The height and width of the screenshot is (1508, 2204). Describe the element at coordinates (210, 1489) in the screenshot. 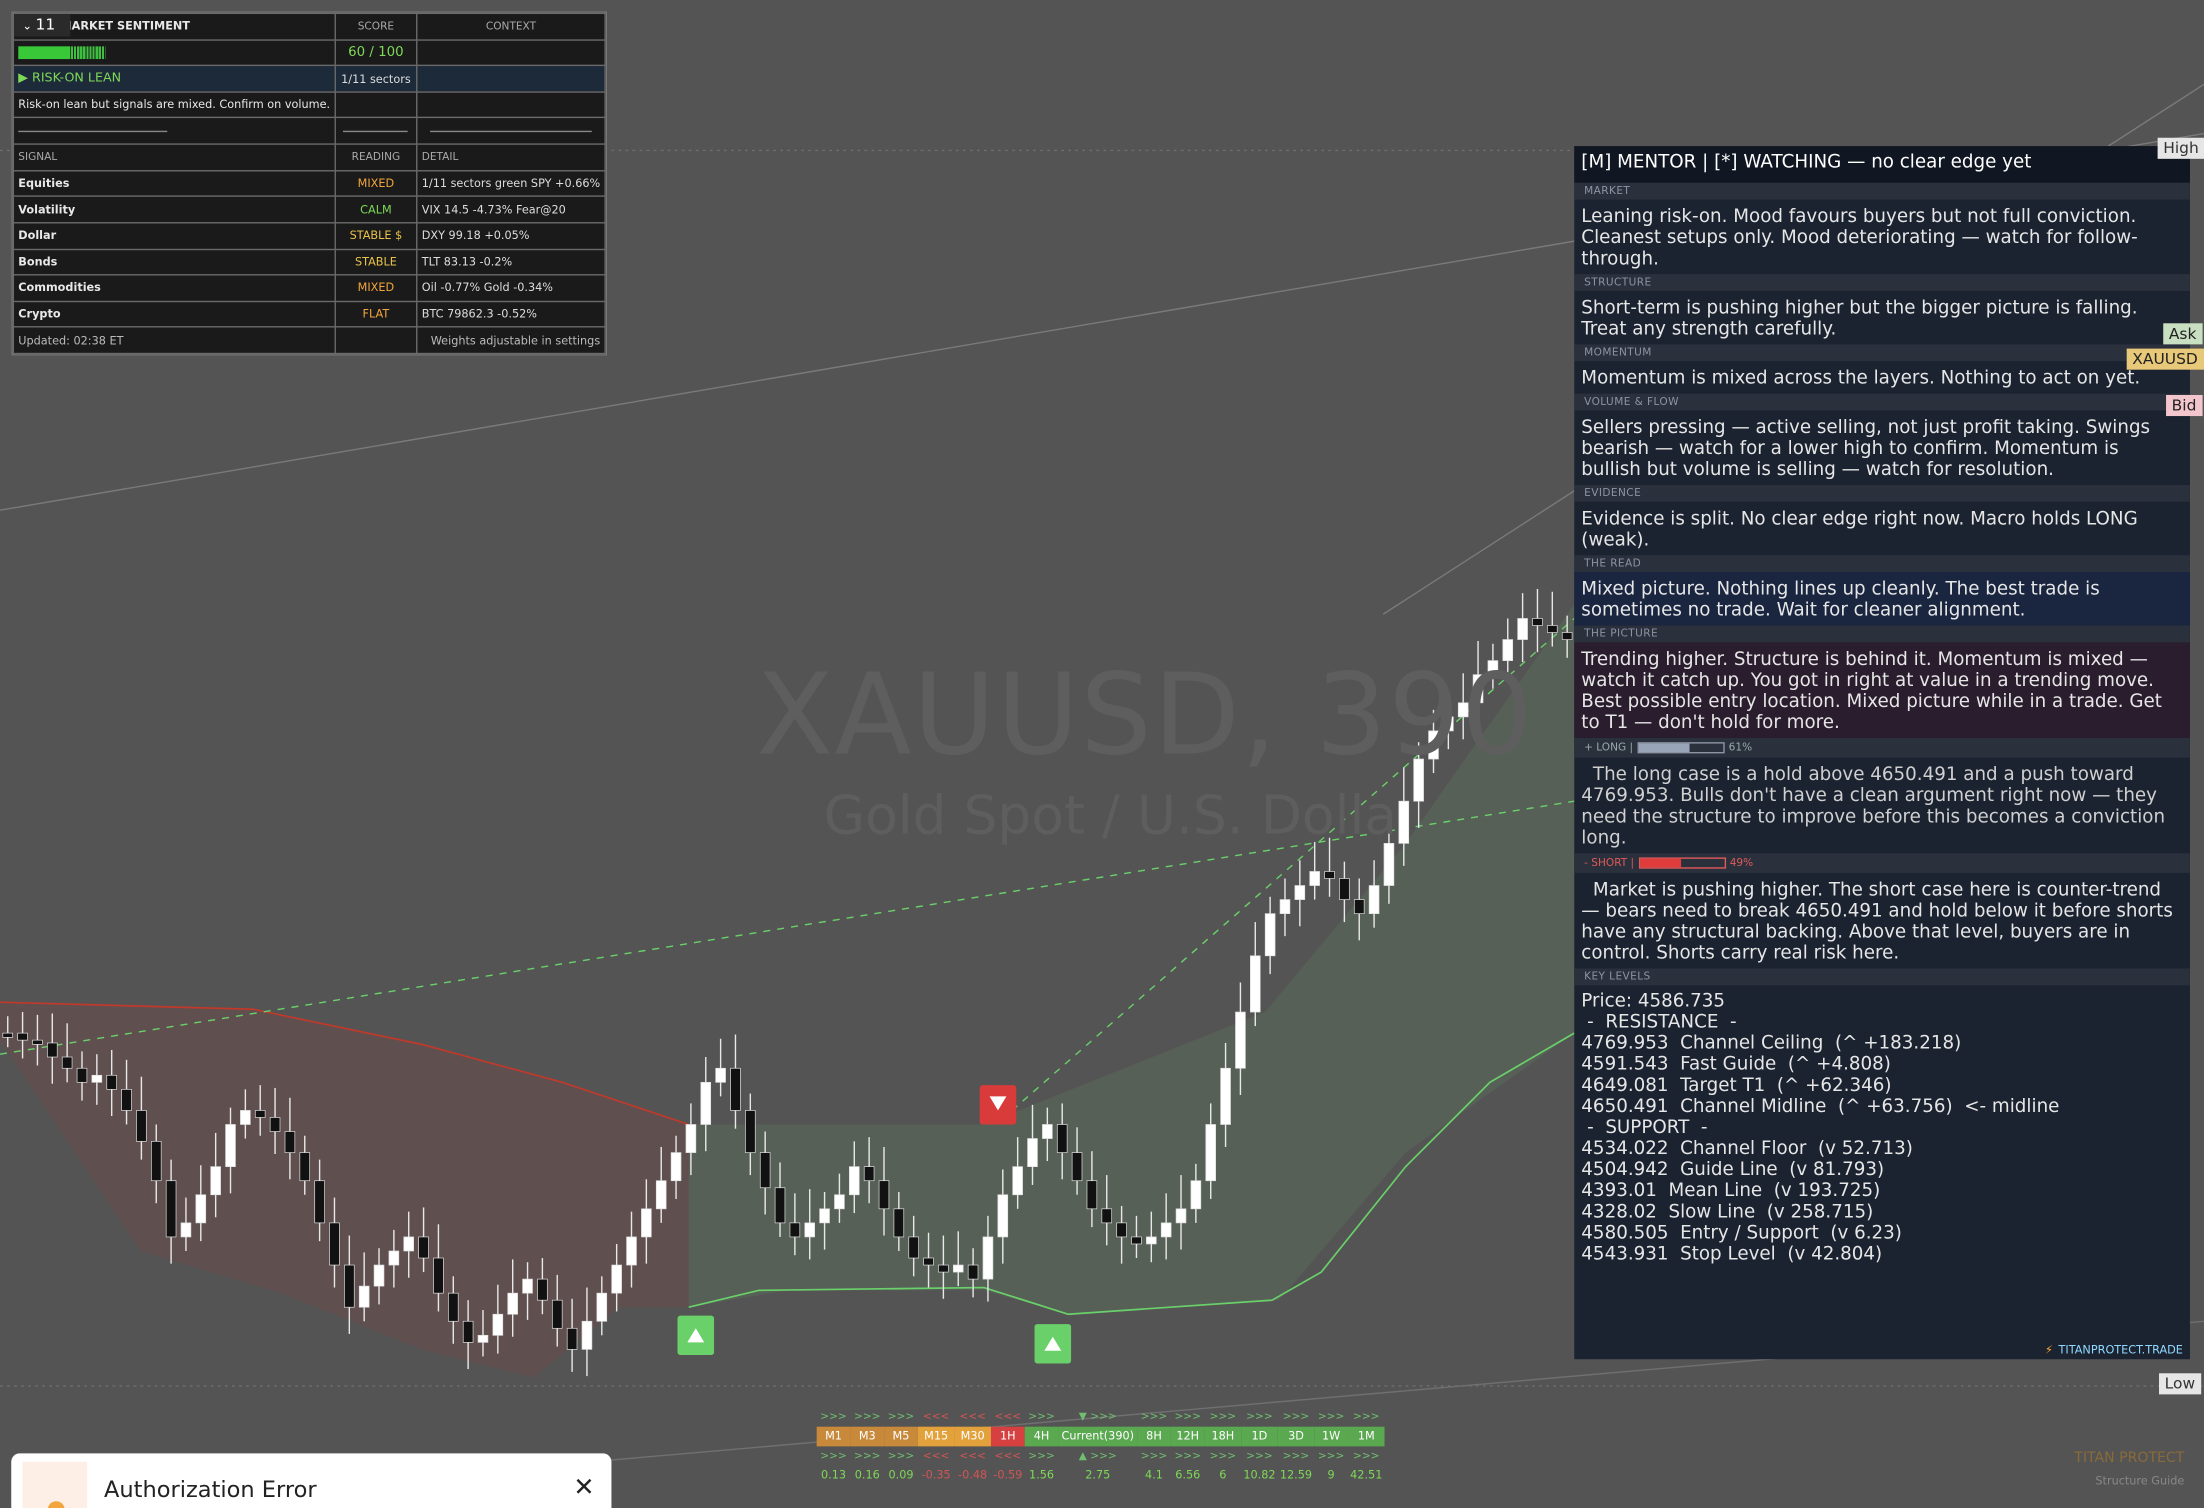

I see `toast-title: Authorization Error` at that location.